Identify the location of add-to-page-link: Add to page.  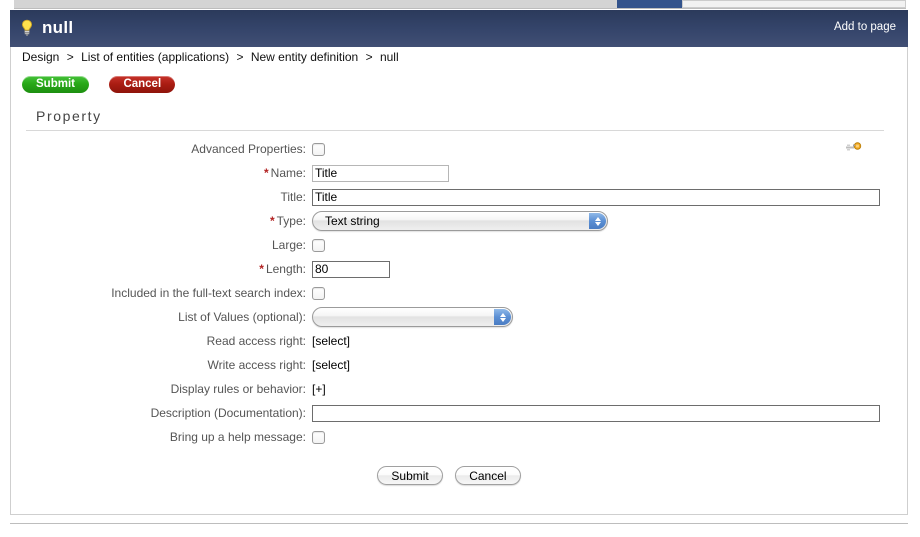
(865, 27).